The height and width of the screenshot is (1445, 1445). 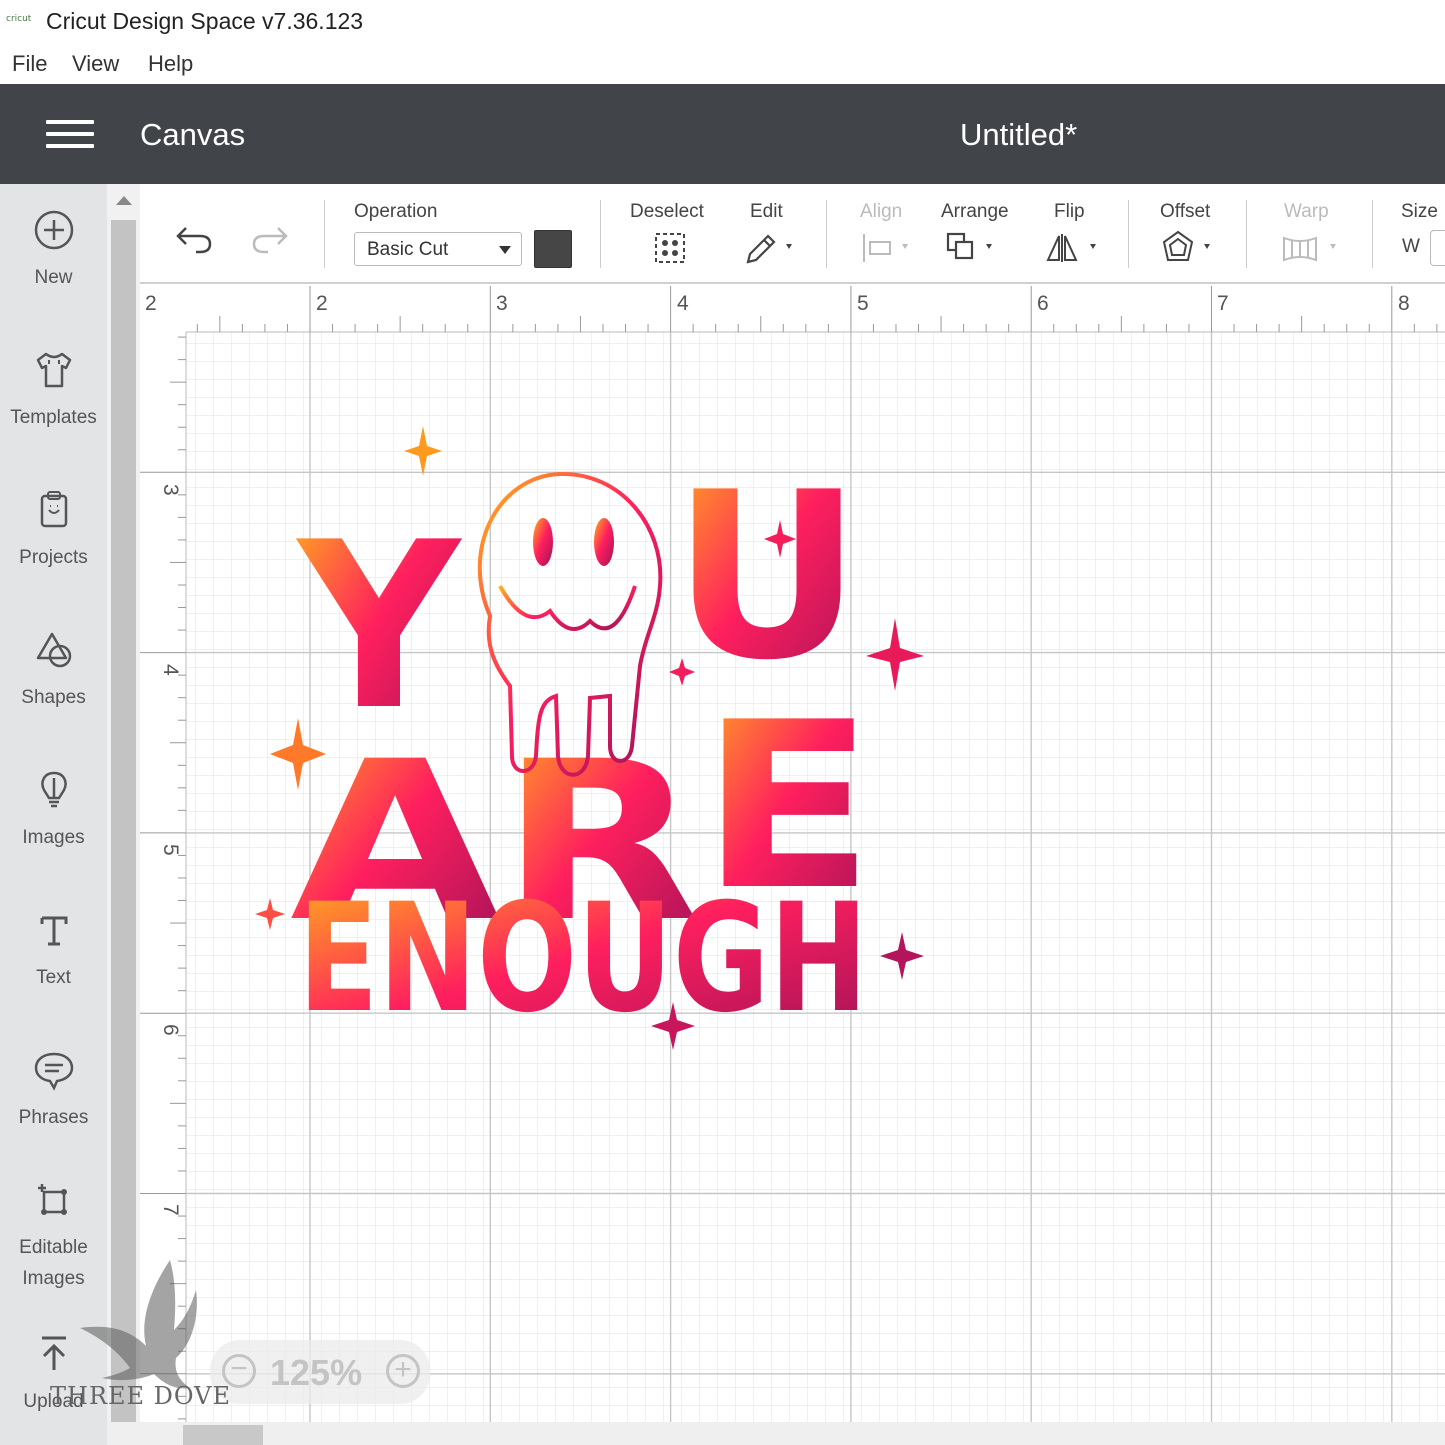 What do you see at coordinates (53, 837) in the screenshot?
I see `sidebar-item-label: Images` at bounding box center [53, 837].